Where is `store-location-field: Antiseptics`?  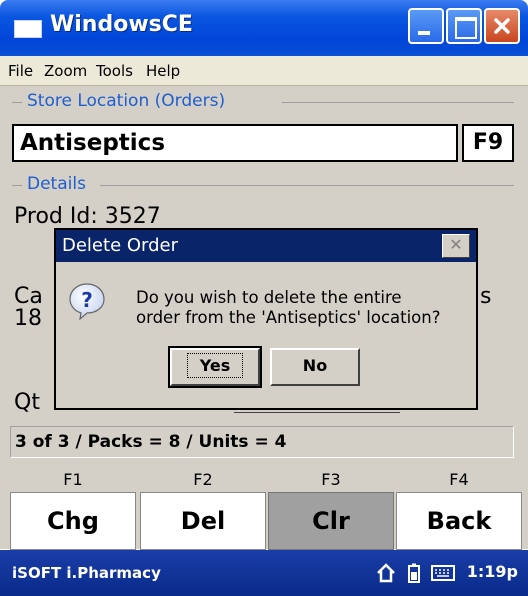 store-location-field: Antiseptics is located at coordinates (235, 143).